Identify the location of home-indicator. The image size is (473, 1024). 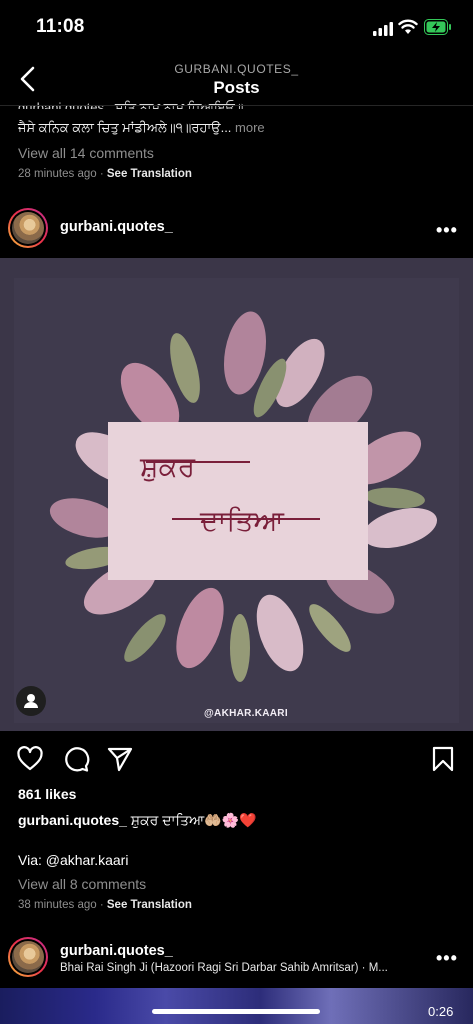
(236, 1011).